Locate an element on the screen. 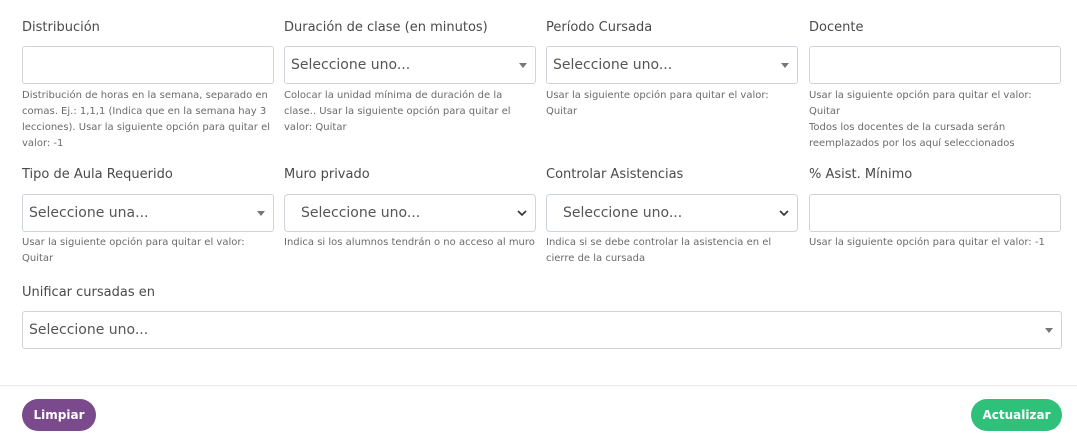  tipo-aula-label: Tipo de Aula Requerido is located at coordinates (97, 174).